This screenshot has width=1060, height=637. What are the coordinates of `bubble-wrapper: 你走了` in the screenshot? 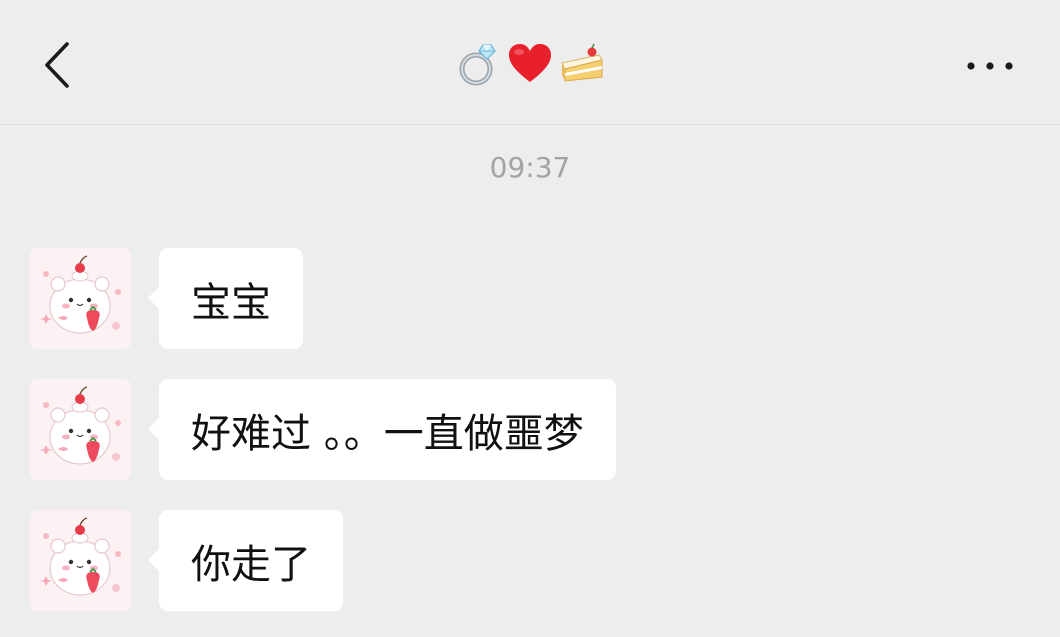 It's located at (245, 560).